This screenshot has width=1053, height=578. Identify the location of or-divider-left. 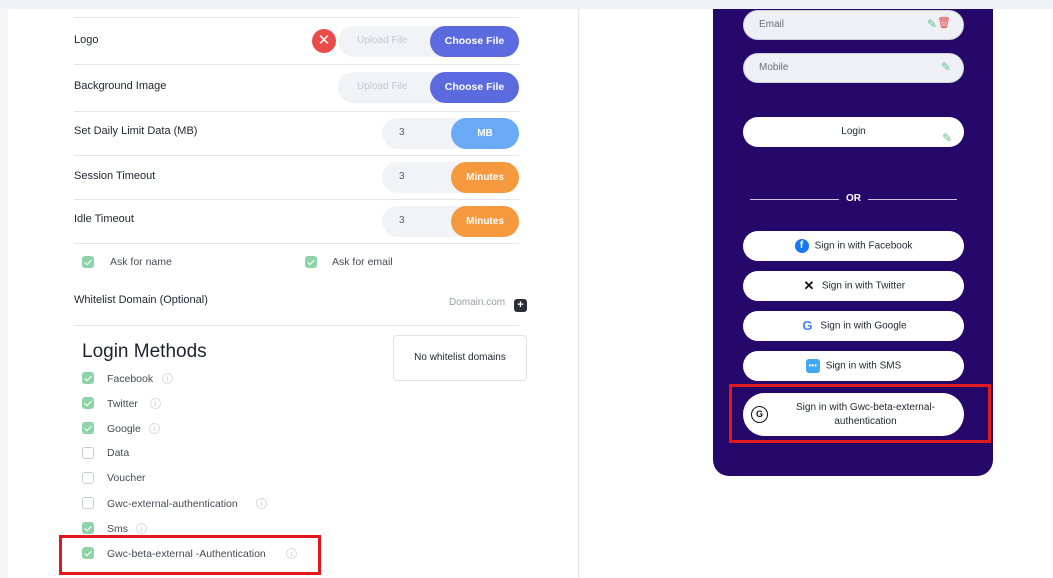
(794, 199).